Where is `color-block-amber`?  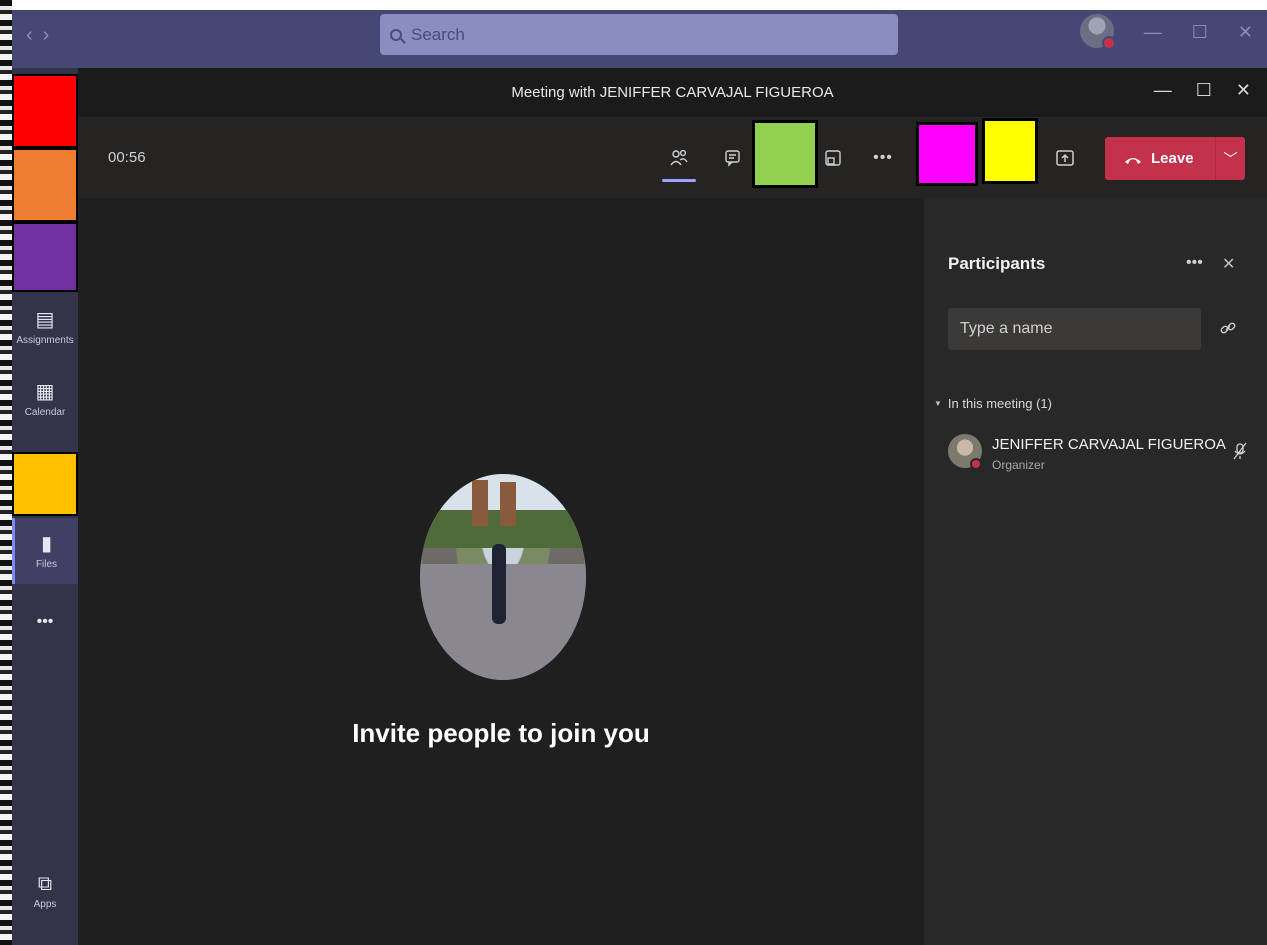
color-block-amber is located at coordinates (45, 484).